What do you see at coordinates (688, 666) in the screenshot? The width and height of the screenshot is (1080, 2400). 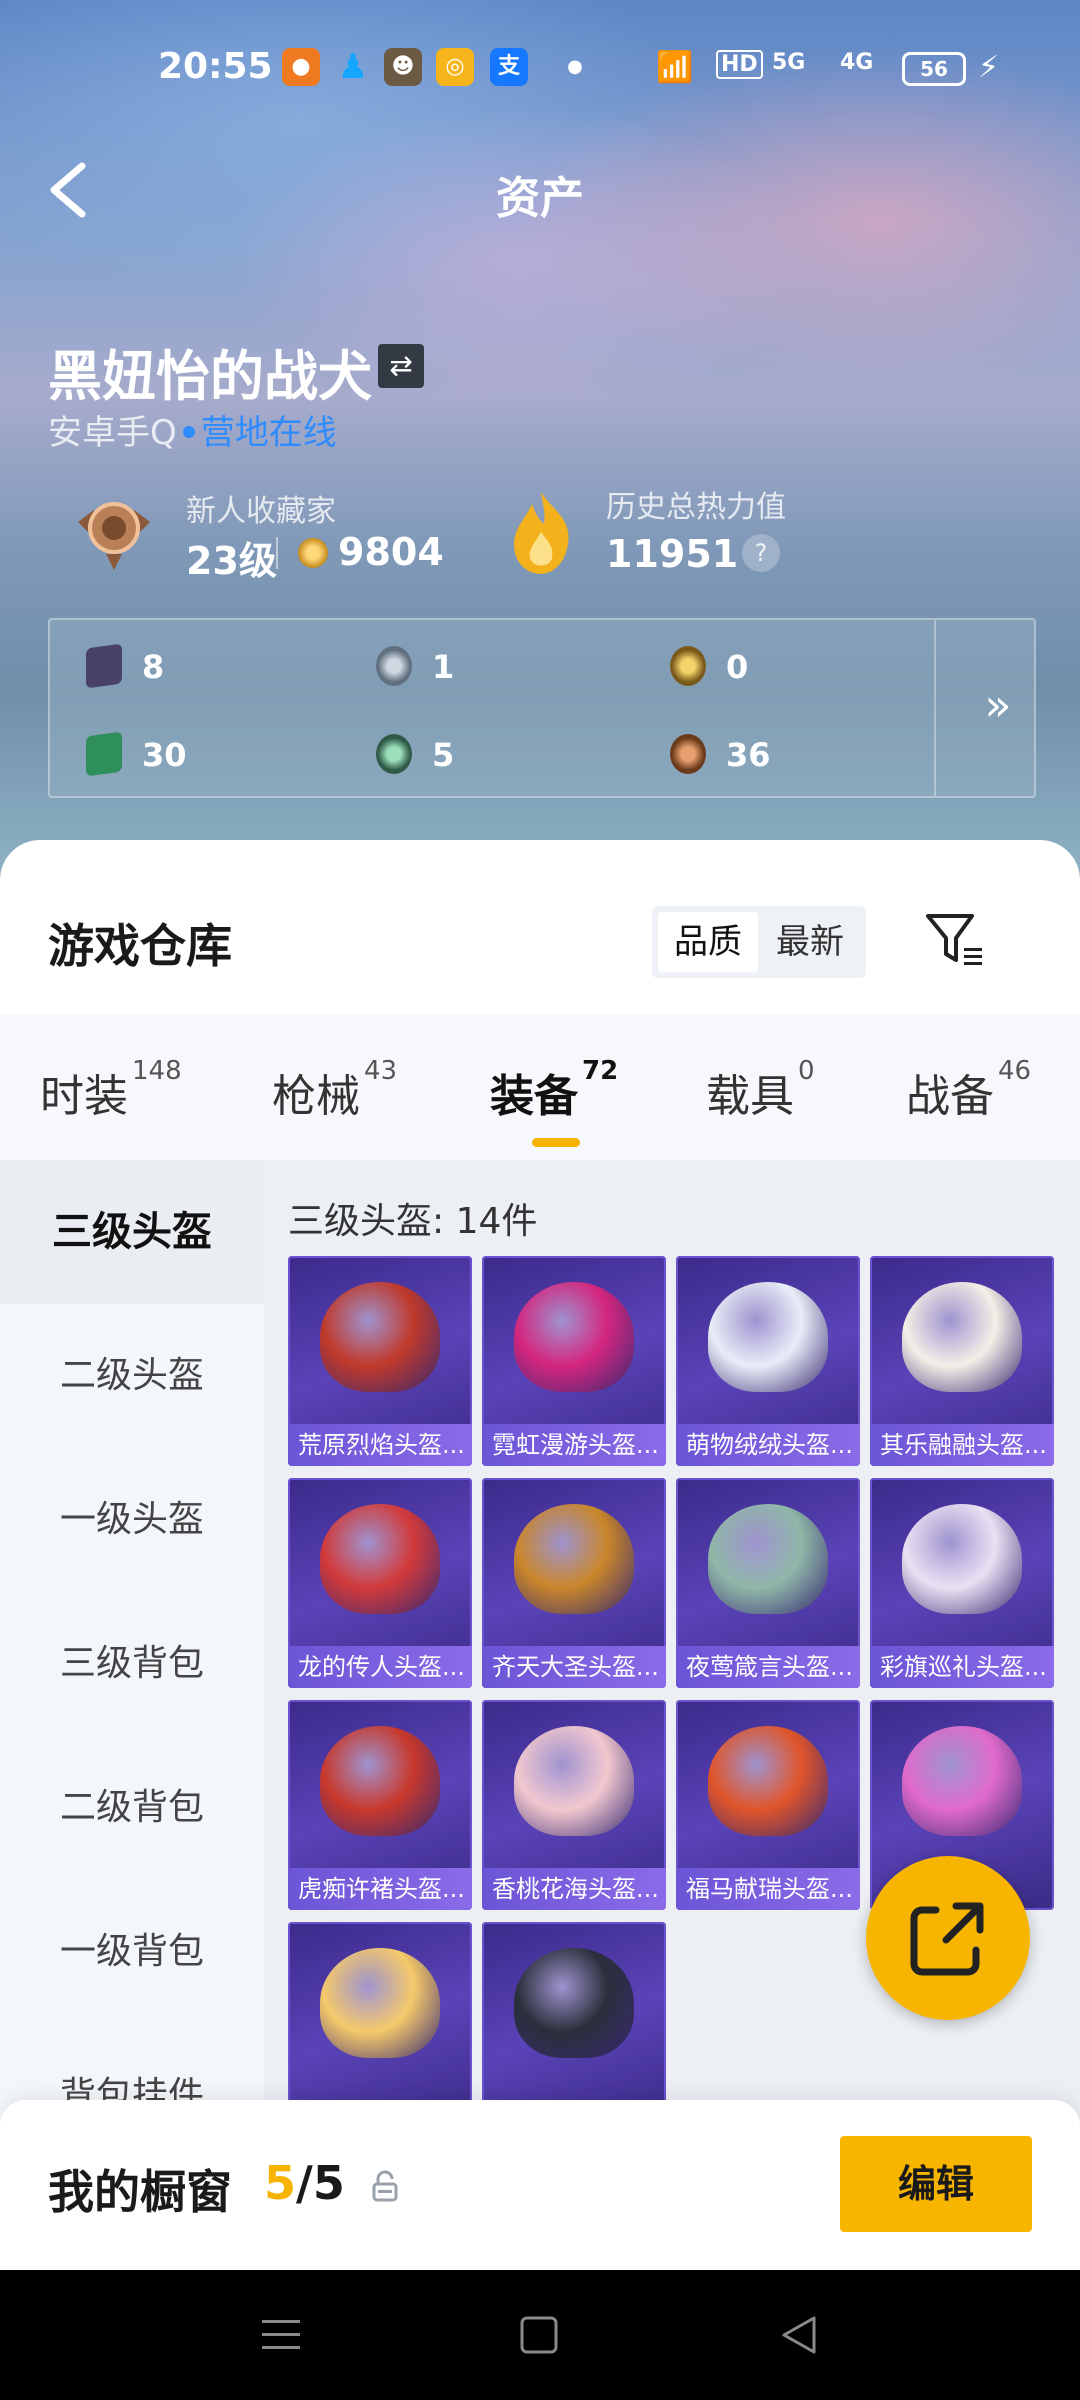 I see `coin-gold-icon` at bounding box center [688, 666].